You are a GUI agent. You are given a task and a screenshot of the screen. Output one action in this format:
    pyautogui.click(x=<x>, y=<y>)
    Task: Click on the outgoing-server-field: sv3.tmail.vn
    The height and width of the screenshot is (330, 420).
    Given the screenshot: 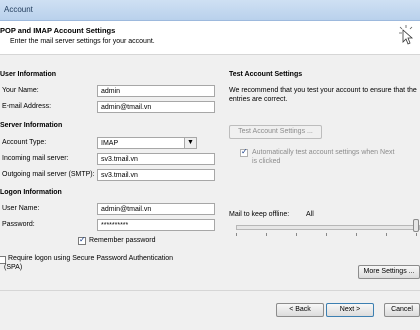 What is the action you would take?
    pyautogui.click(x=156, y=175)
    